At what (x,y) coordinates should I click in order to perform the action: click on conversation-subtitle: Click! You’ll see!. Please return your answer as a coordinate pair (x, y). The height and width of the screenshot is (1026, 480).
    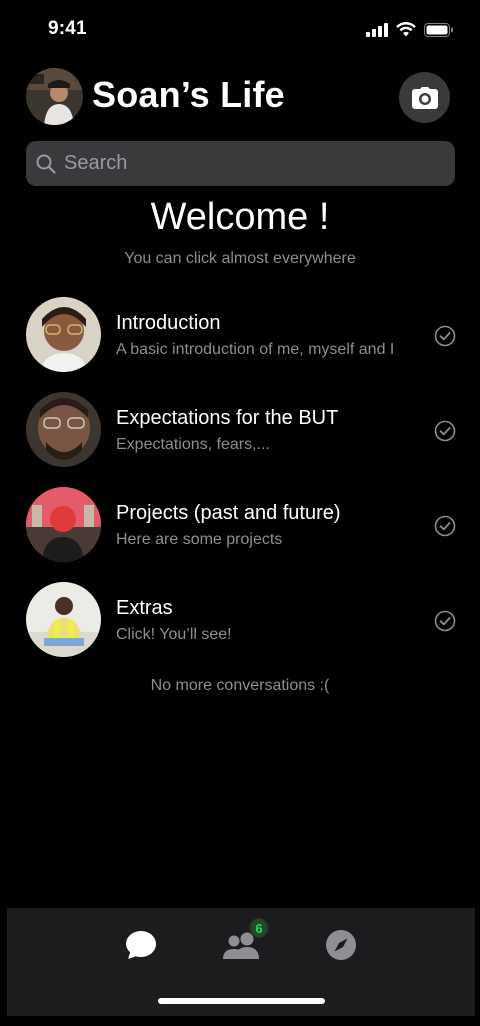
    Looking at the image, I should click on (174, 634).